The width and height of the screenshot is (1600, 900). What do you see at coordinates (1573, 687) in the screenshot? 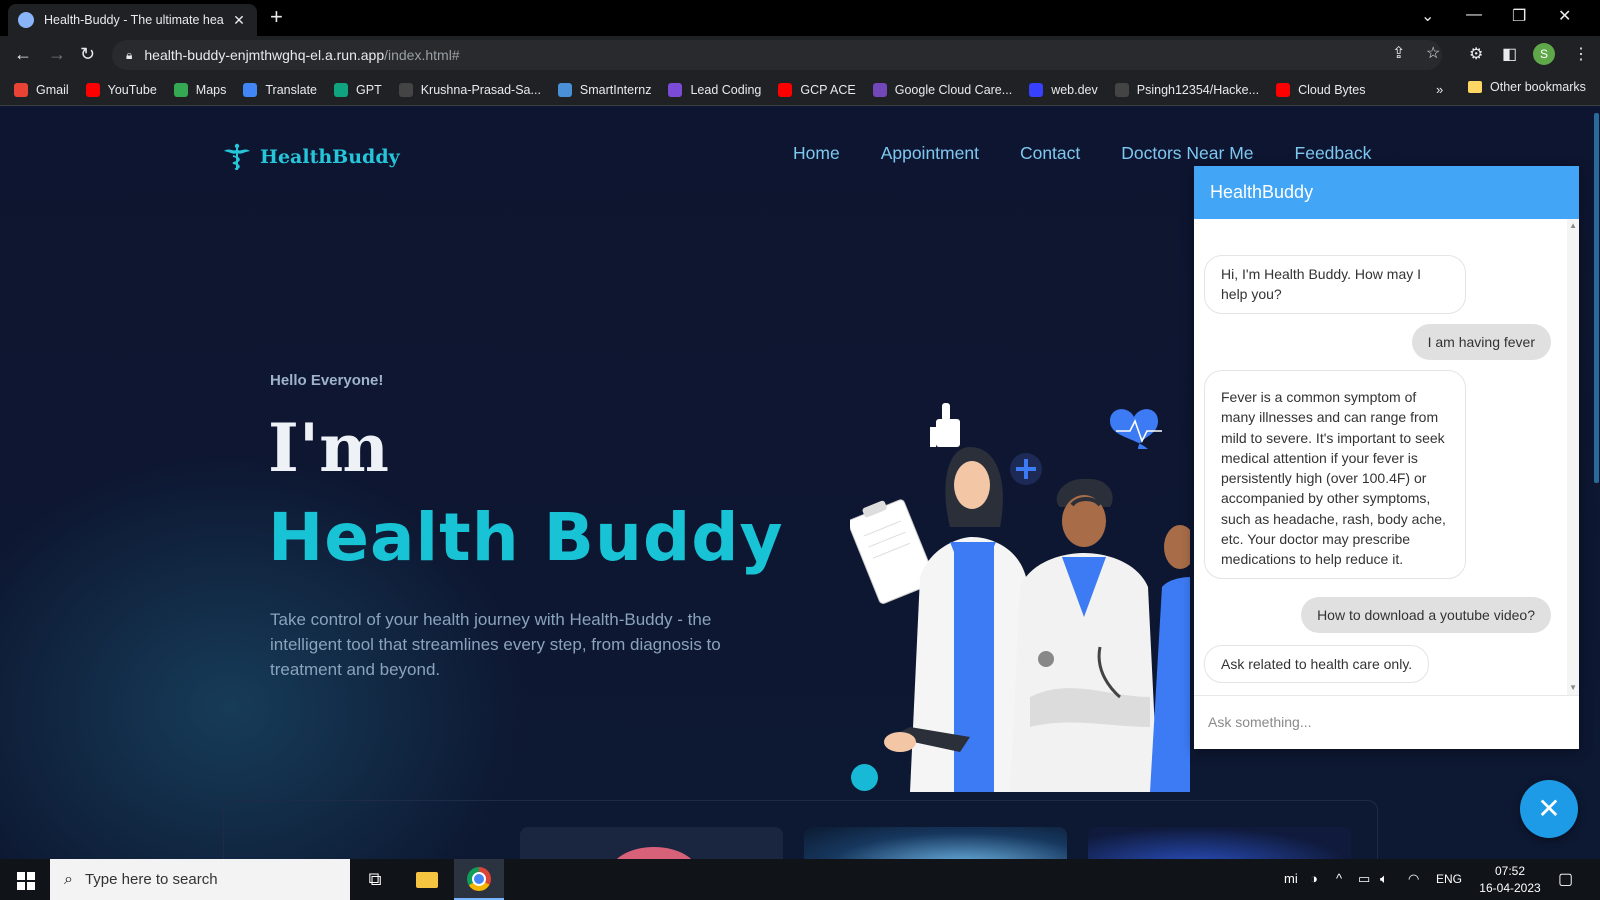
I see `scroll-down-arrow-icon: ▼` at bounding box center [1573, 687].